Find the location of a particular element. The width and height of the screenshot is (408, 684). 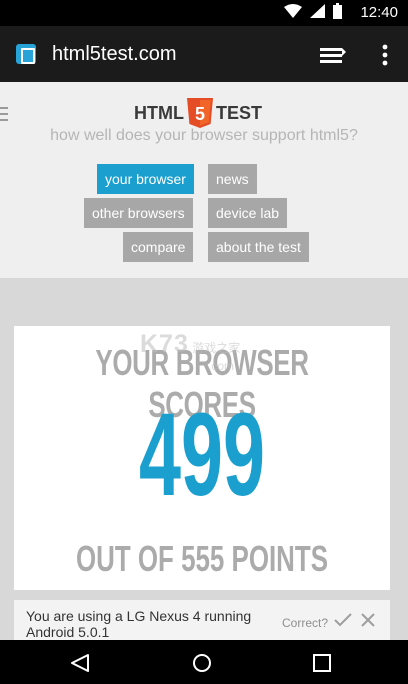

tabs-icon is located at coordinates (333, 55).